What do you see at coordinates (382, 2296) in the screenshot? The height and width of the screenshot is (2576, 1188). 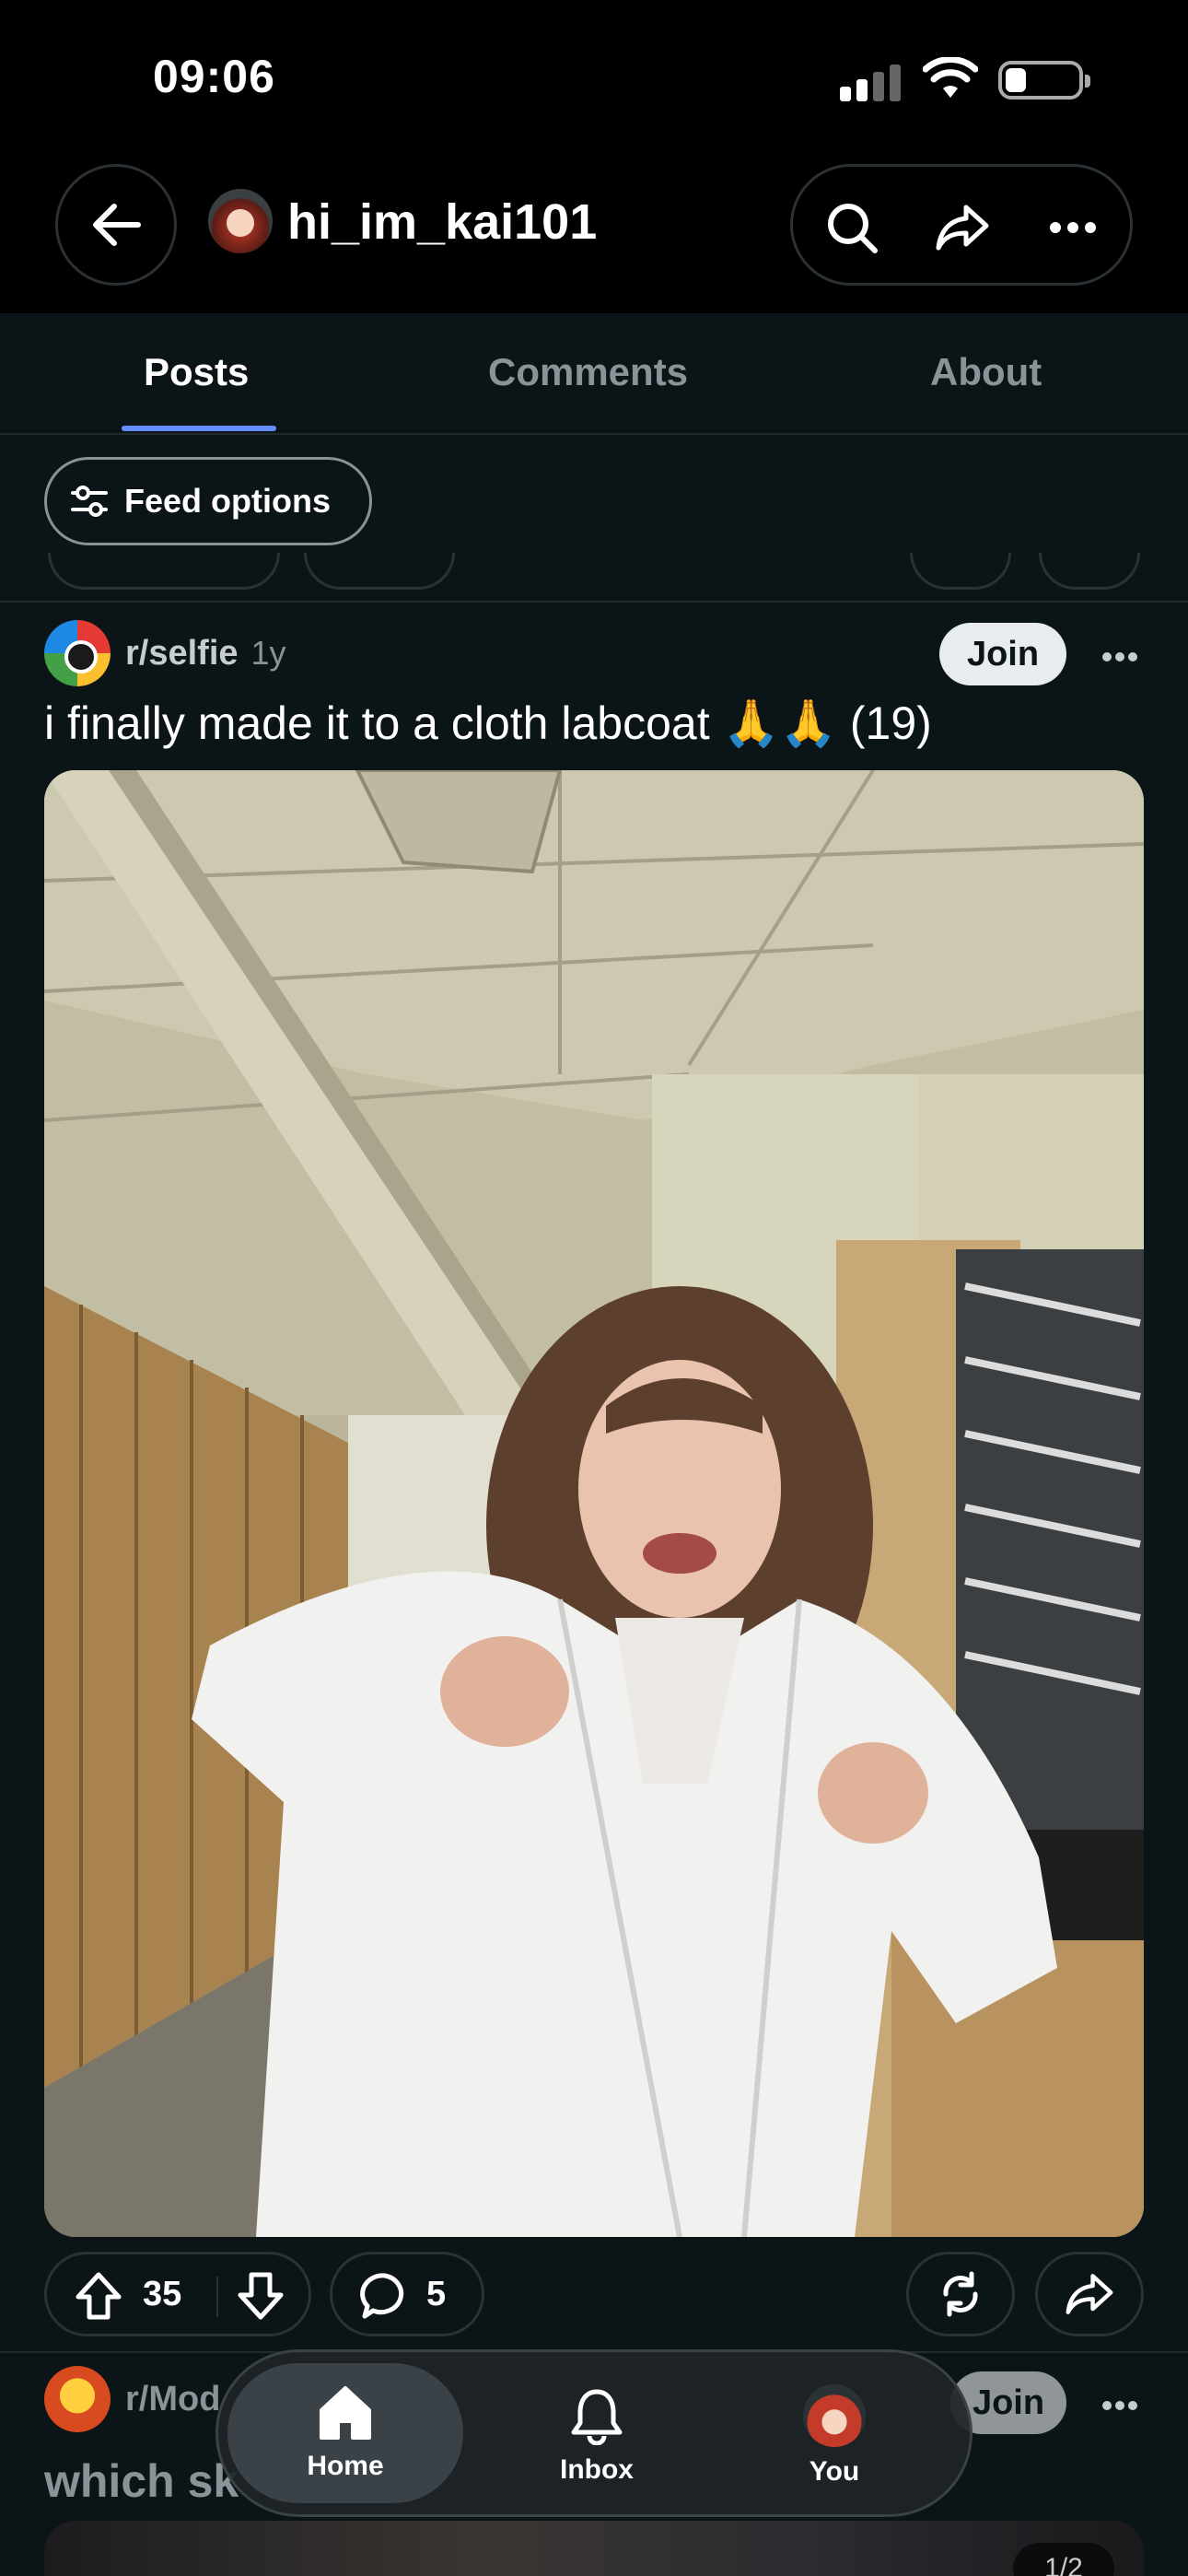 I see `comment-icon` at bounding box center [382, 2296].